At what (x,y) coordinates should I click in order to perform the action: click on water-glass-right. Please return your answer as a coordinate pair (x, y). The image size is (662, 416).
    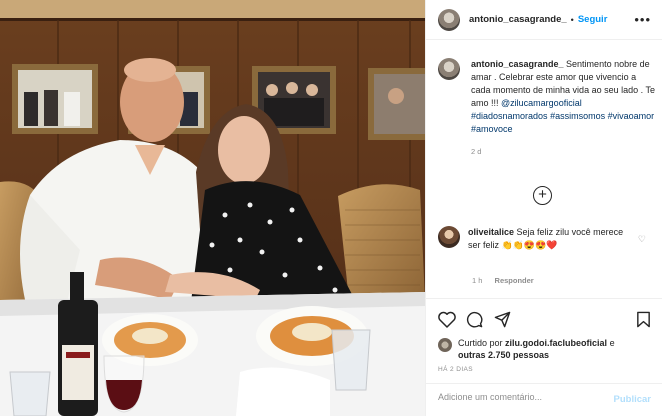
    Looking at the image, I should click on (351, 360).